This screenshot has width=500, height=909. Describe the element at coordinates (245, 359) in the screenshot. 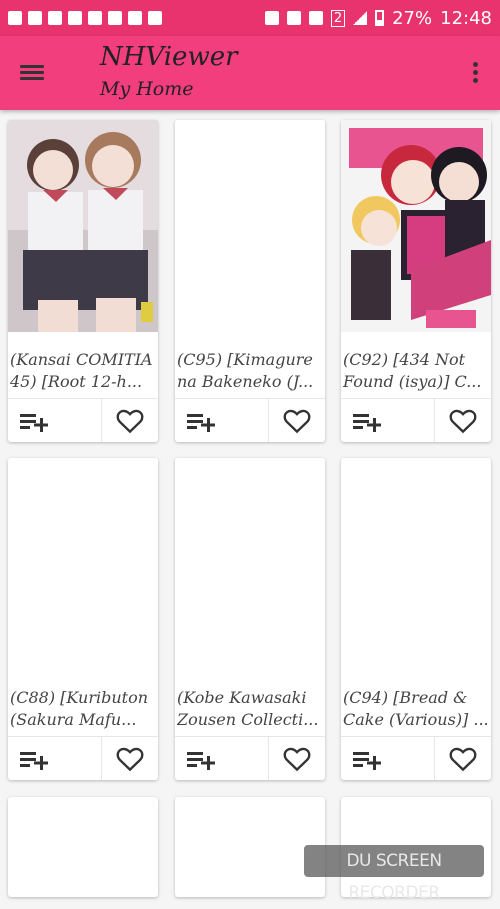

I see `title-line: (C95) [Kimagure` at that location.